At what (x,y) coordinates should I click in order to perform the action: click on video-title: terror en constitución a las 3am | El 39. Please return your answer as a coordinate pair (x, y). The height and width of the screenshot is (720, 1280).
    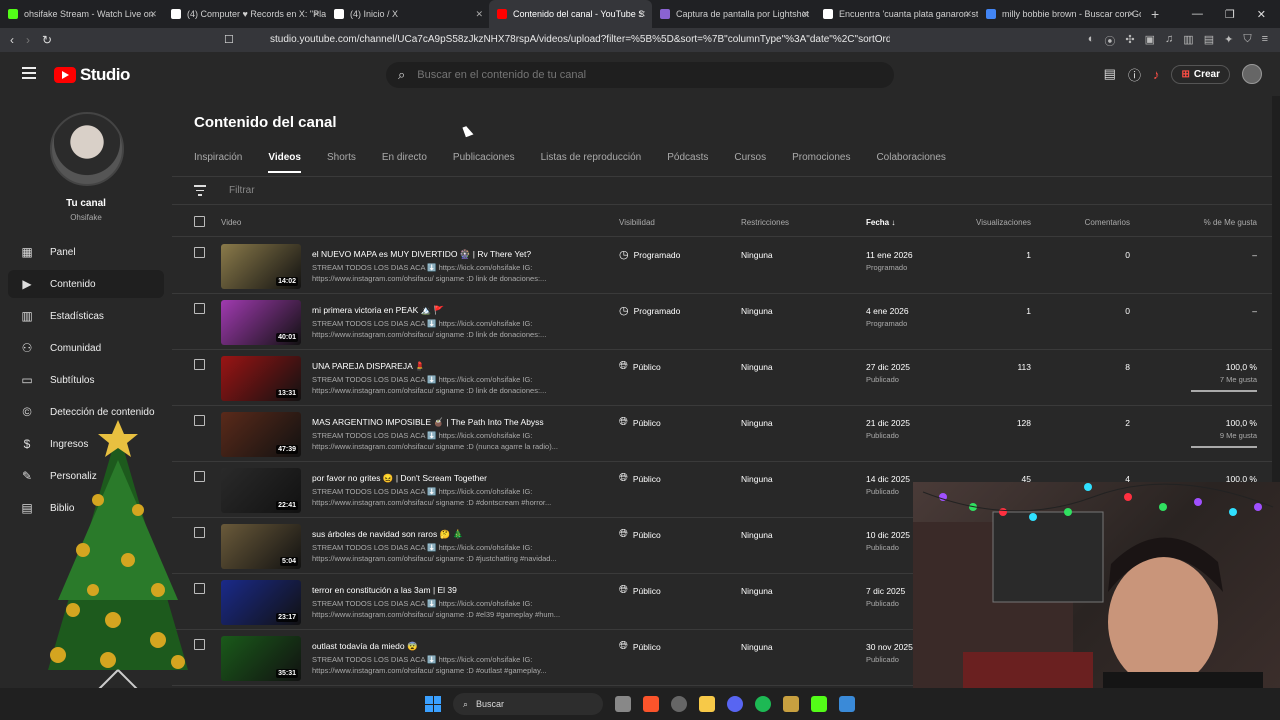
    Looking at the image, I should click on (457, 590).